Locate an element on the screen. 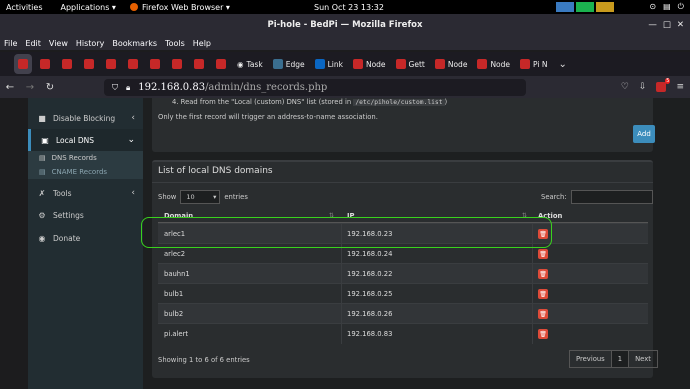  activities-button: Activities is located at coordinates (24, 7).